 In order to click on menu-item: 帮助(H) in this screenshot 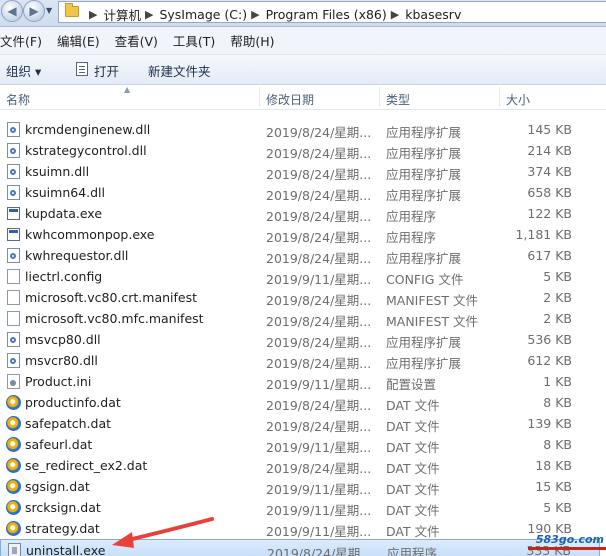, I will do `click(255, 40)`.